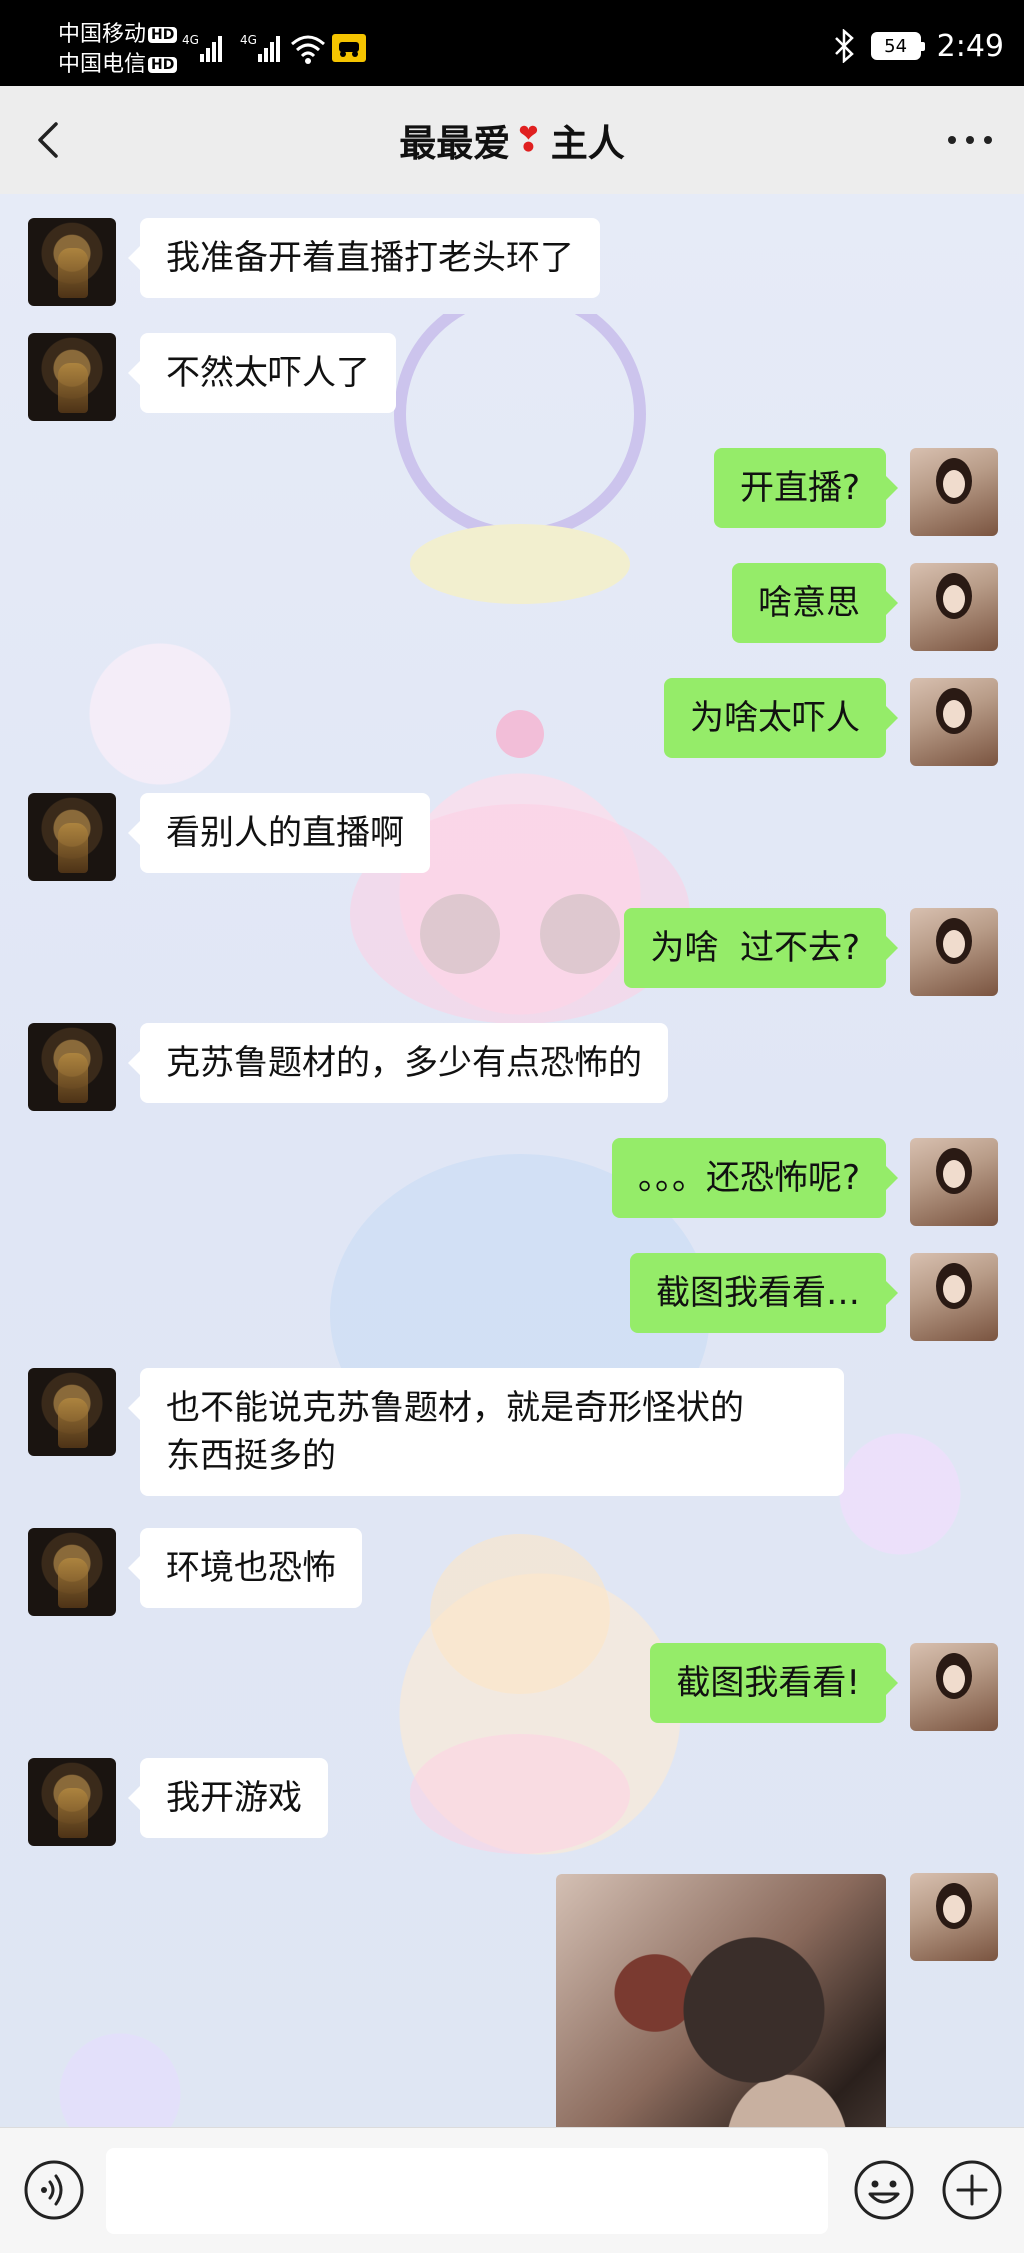 The width and height of the screenshot is (1024, 2253). Describe the element at coordinates (774, 1683) in the screenshot. I see `message-bubble-outgoing: 截图我看看!` at that location.